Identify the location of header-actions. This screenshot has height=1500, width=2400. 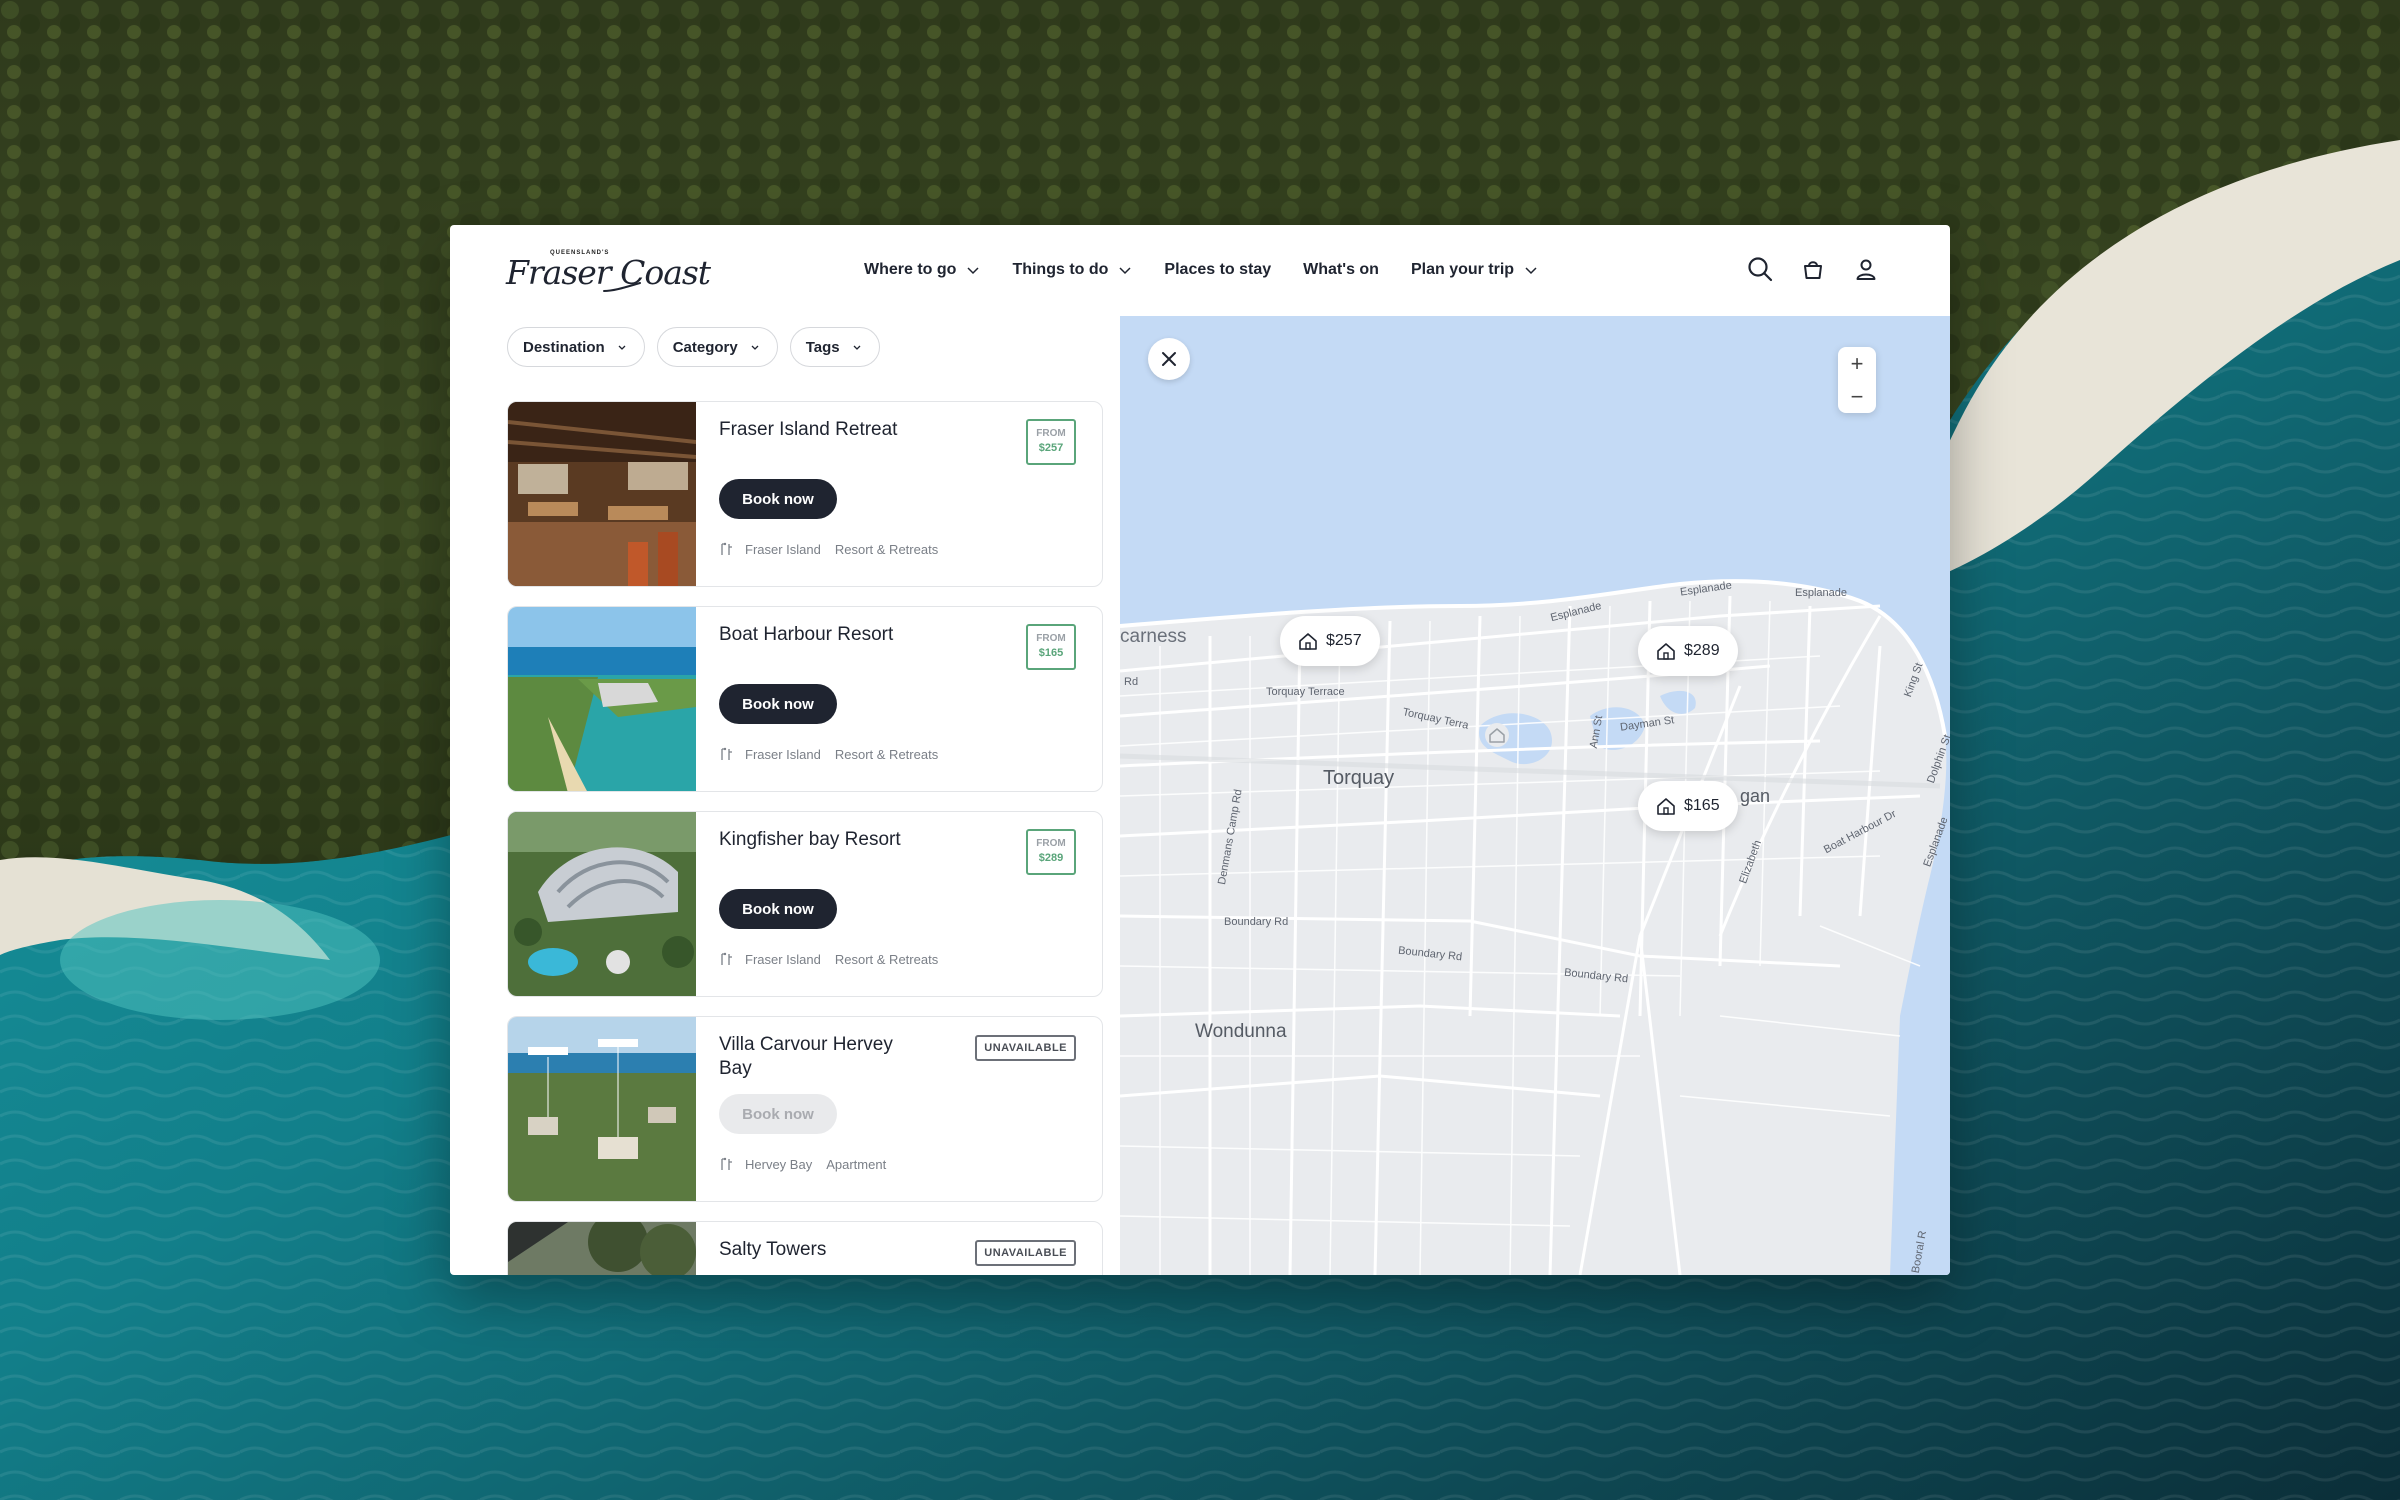
(1804, 269).